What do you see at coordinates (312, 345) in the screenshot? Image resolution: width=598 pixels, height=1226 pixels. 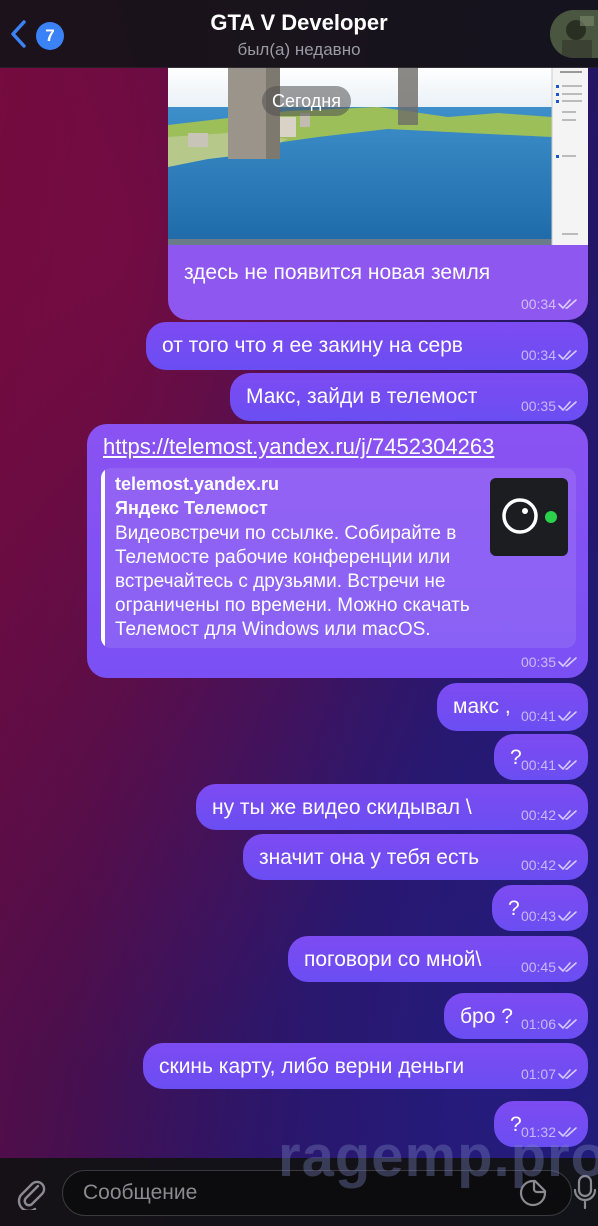 I see `message-text: от того что я ее закину на серв` at bounding box center [312, 345].